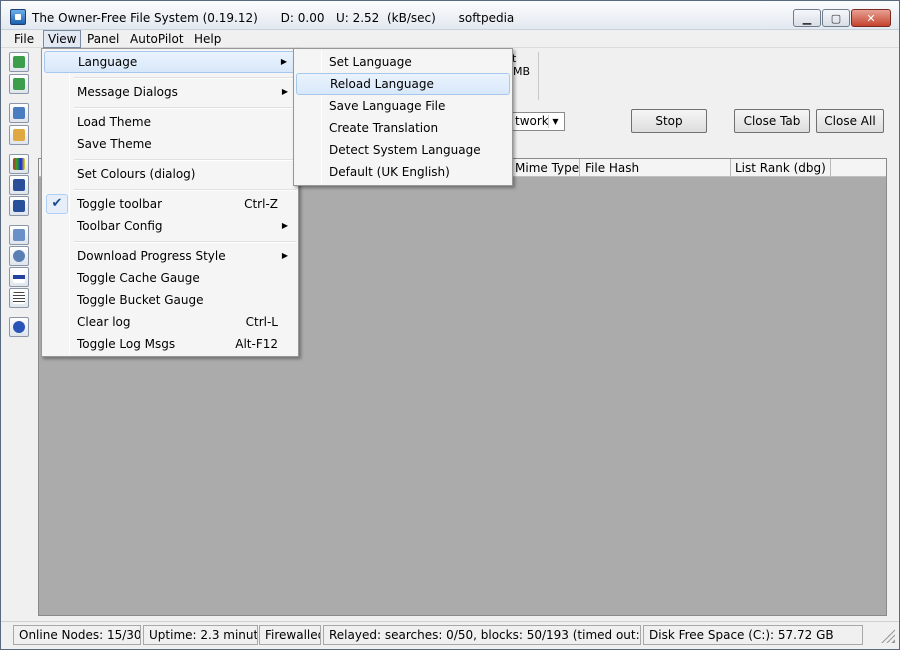 The height and width of the screenshot is (650, 900). What do you see at coordinates (151, 256) in the screenshot?
I see `menu-item-label: Download Progress Style` at bounding box center [151, 256].